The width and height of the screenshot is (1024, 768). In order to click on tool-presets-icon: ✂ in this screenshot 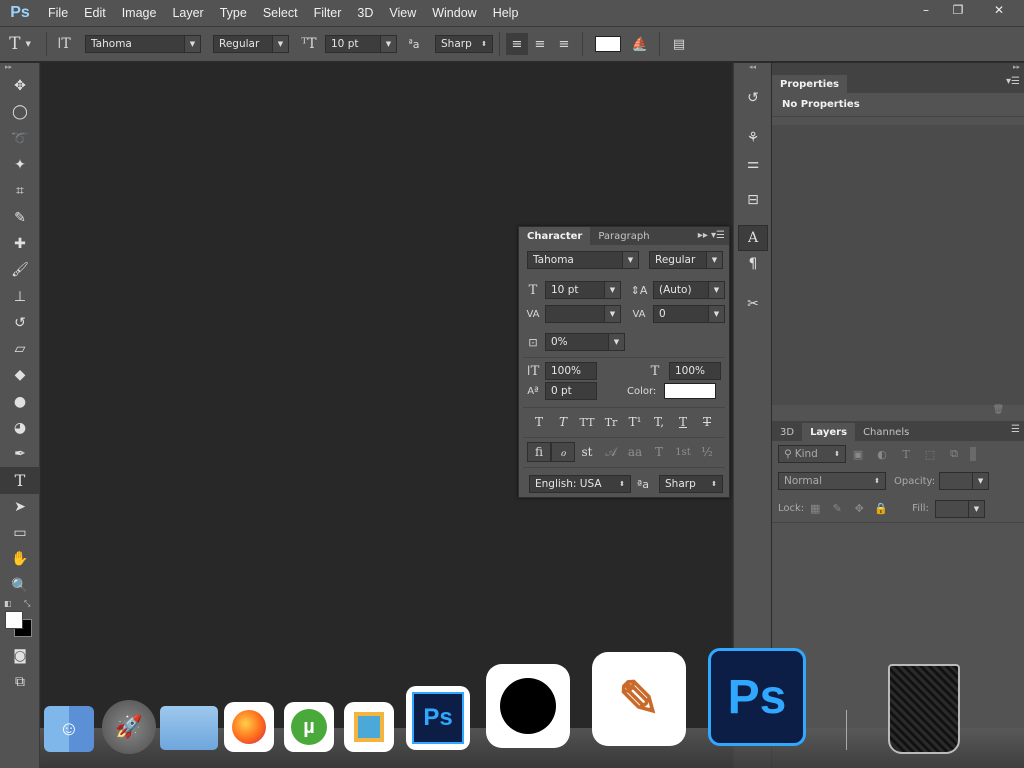, I will do `click(753, 304)`.